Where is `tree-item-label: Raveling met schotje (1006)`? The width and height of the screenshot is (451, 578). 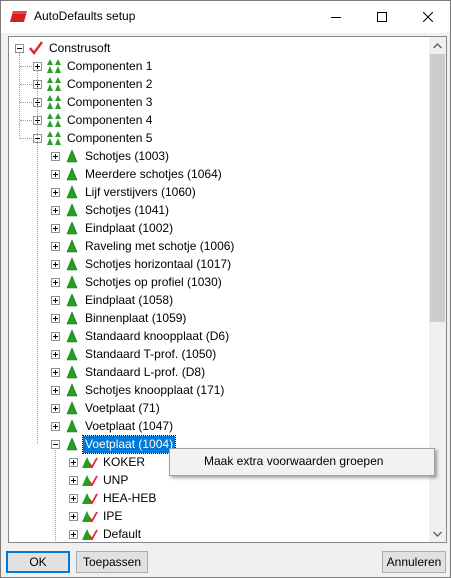
tree-item-label: Raveling met schotje (1006) is located at coordinates (160, 245).